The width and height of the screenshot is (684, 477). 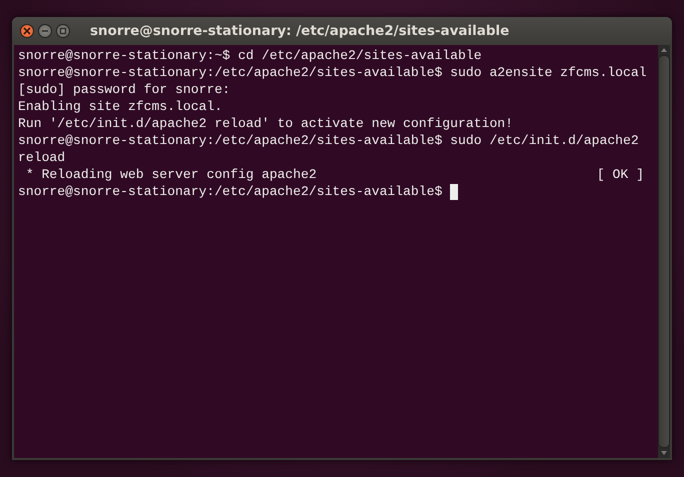 What do you see at coordinates (664, 453) in the screenshot?
I see `scroll-down-icon` at bounding box center [664, 453].